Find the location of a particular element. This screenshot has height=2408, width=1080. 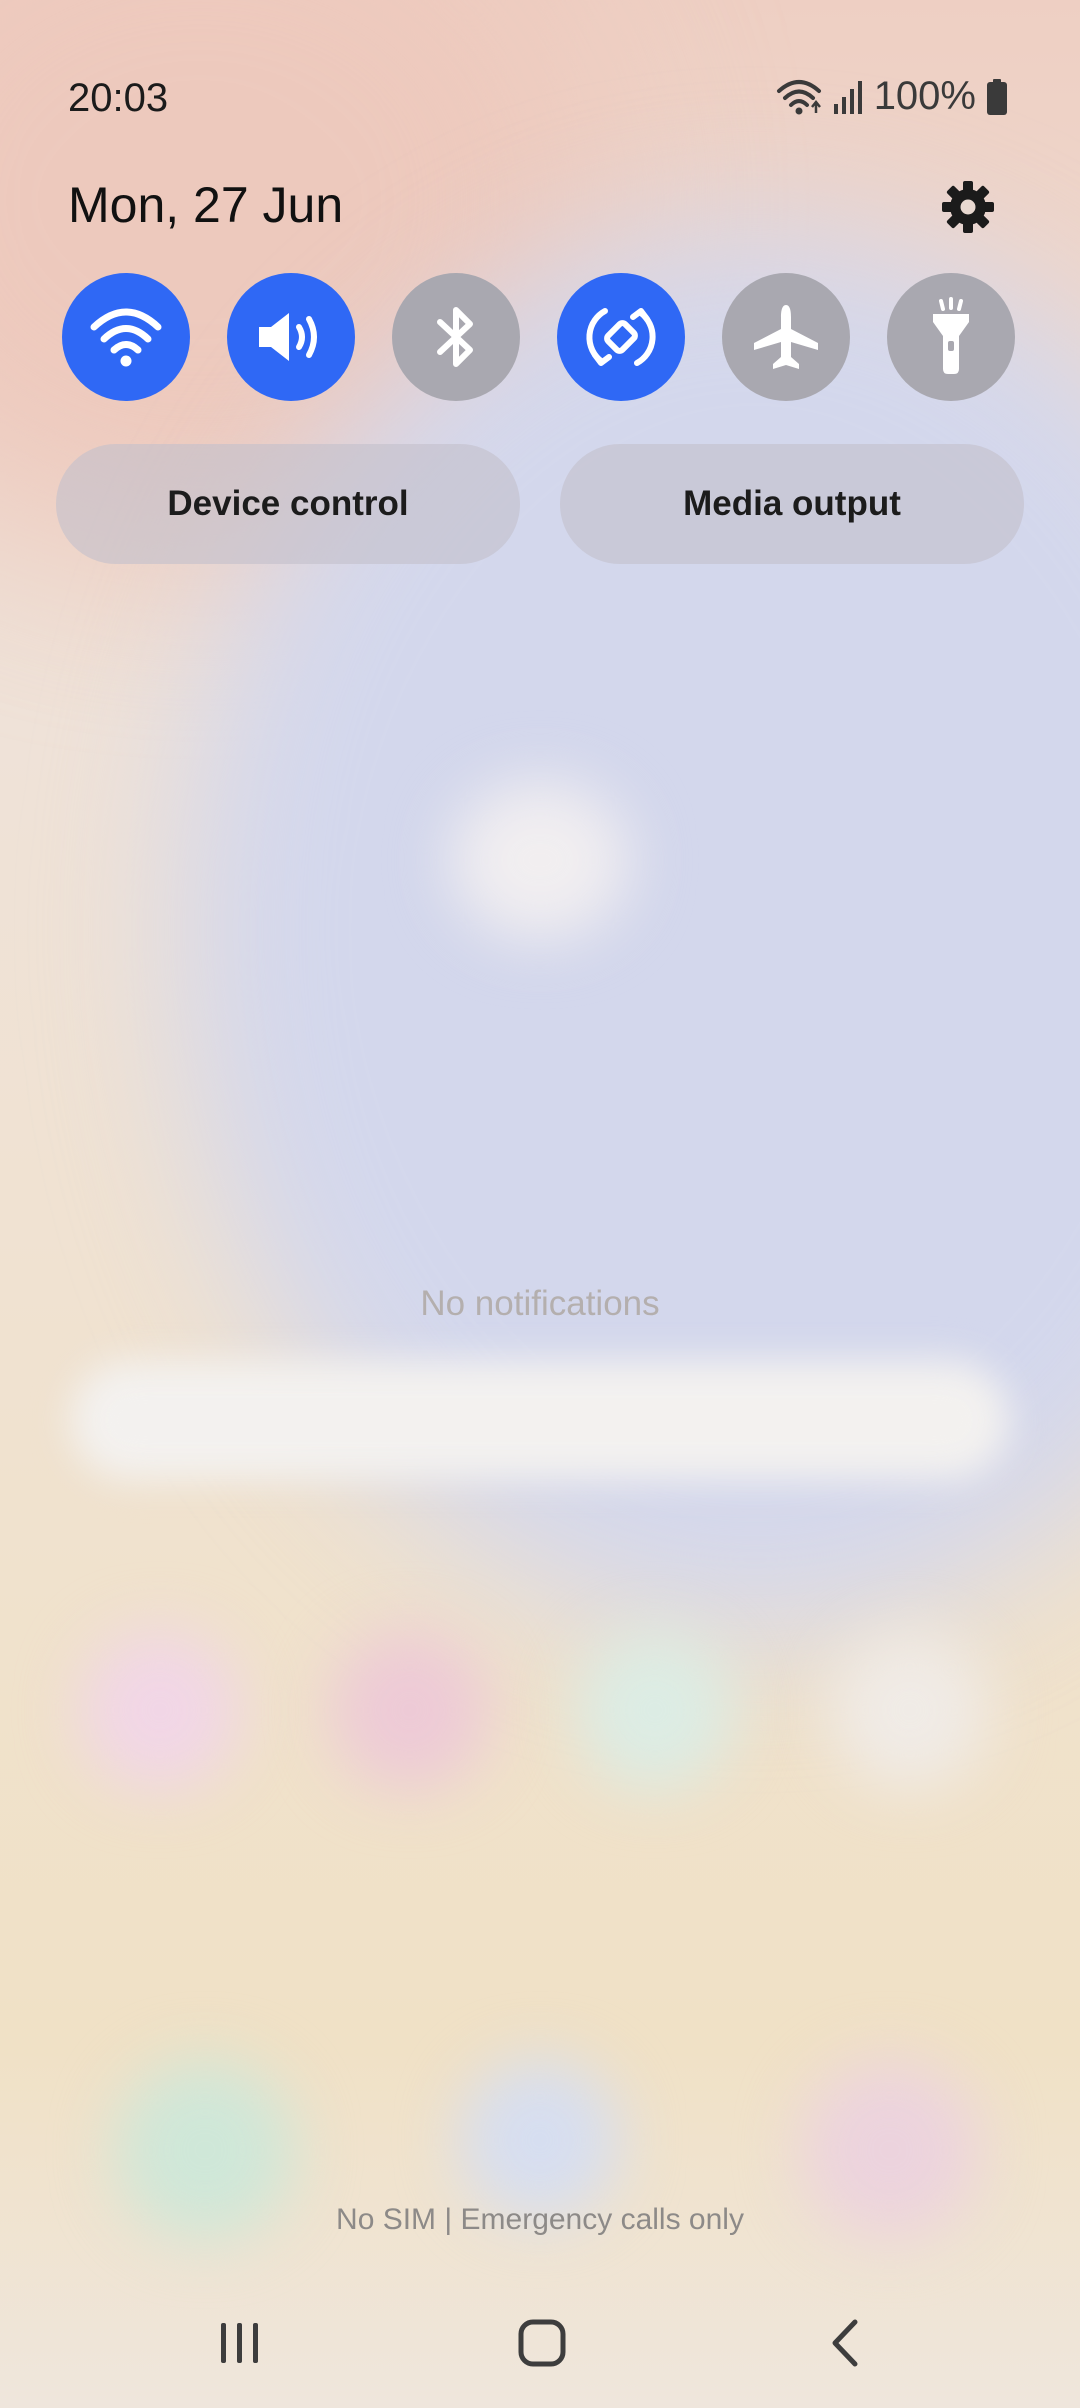

sound-toggle is located at coordinates (291, 337).